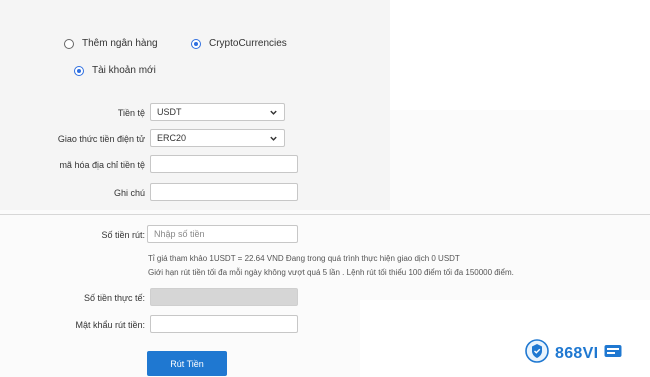  I want to click on radio-add-bank, so click(69, 43).